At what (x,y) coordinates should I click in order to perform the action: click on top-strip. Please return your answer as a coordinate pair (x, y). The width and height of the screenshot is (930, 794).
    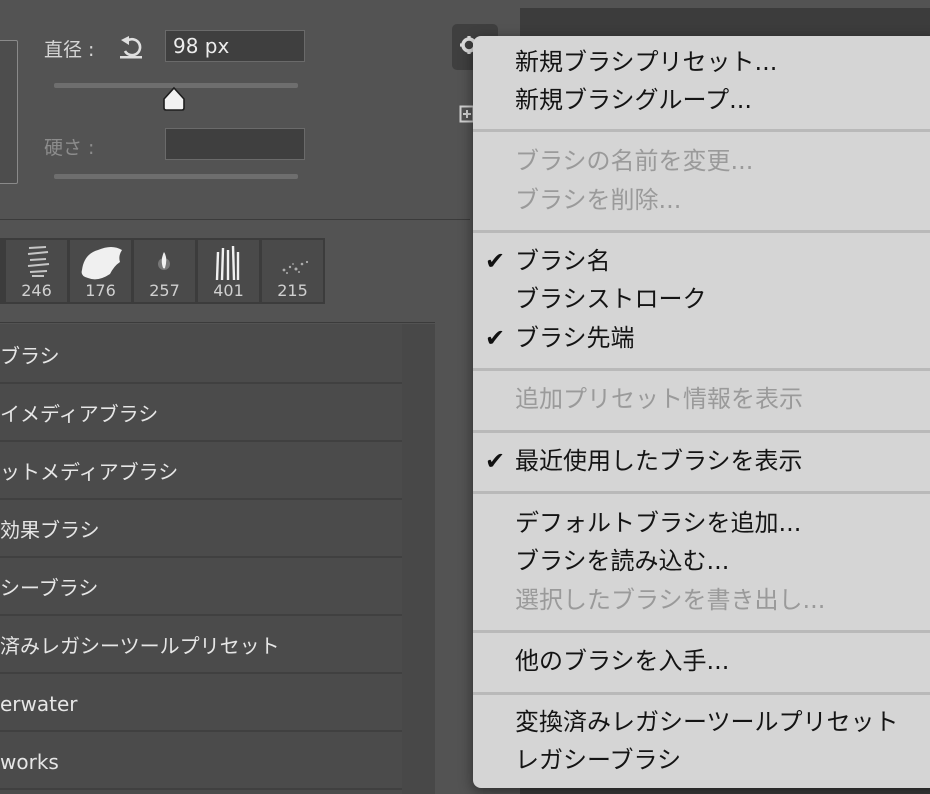
    Looking at the image, I should click on (725, 4).